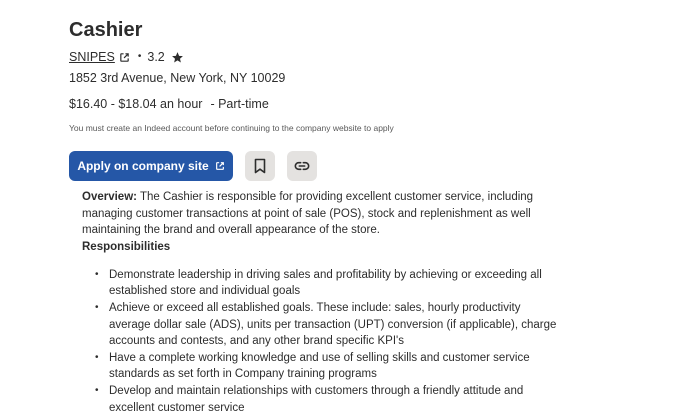  I want to click on save-job-button, so click(260, 166).